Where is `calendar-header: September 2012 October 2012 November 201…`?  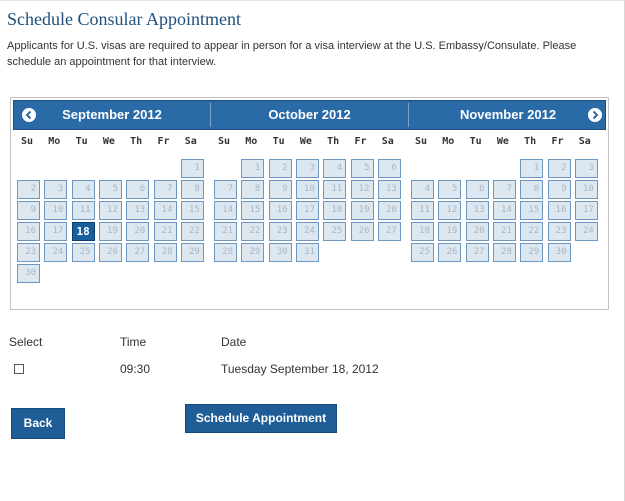
calendar-header: September 2012 October 2012 November 201… is located at coordinates (309, 115).